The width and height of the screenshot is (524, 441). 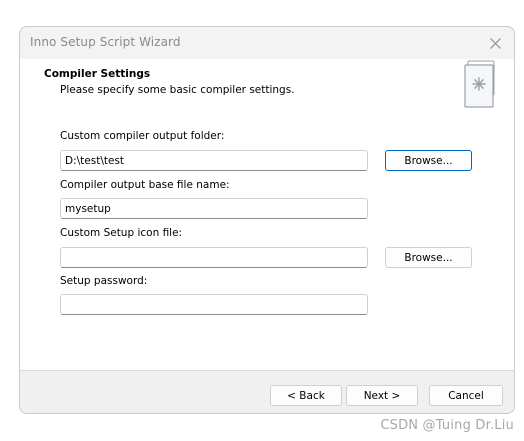 What do you see at coordinates (214, 208) in the screenshot?
I see `base-filename-input` at bounding box center [214, 208].